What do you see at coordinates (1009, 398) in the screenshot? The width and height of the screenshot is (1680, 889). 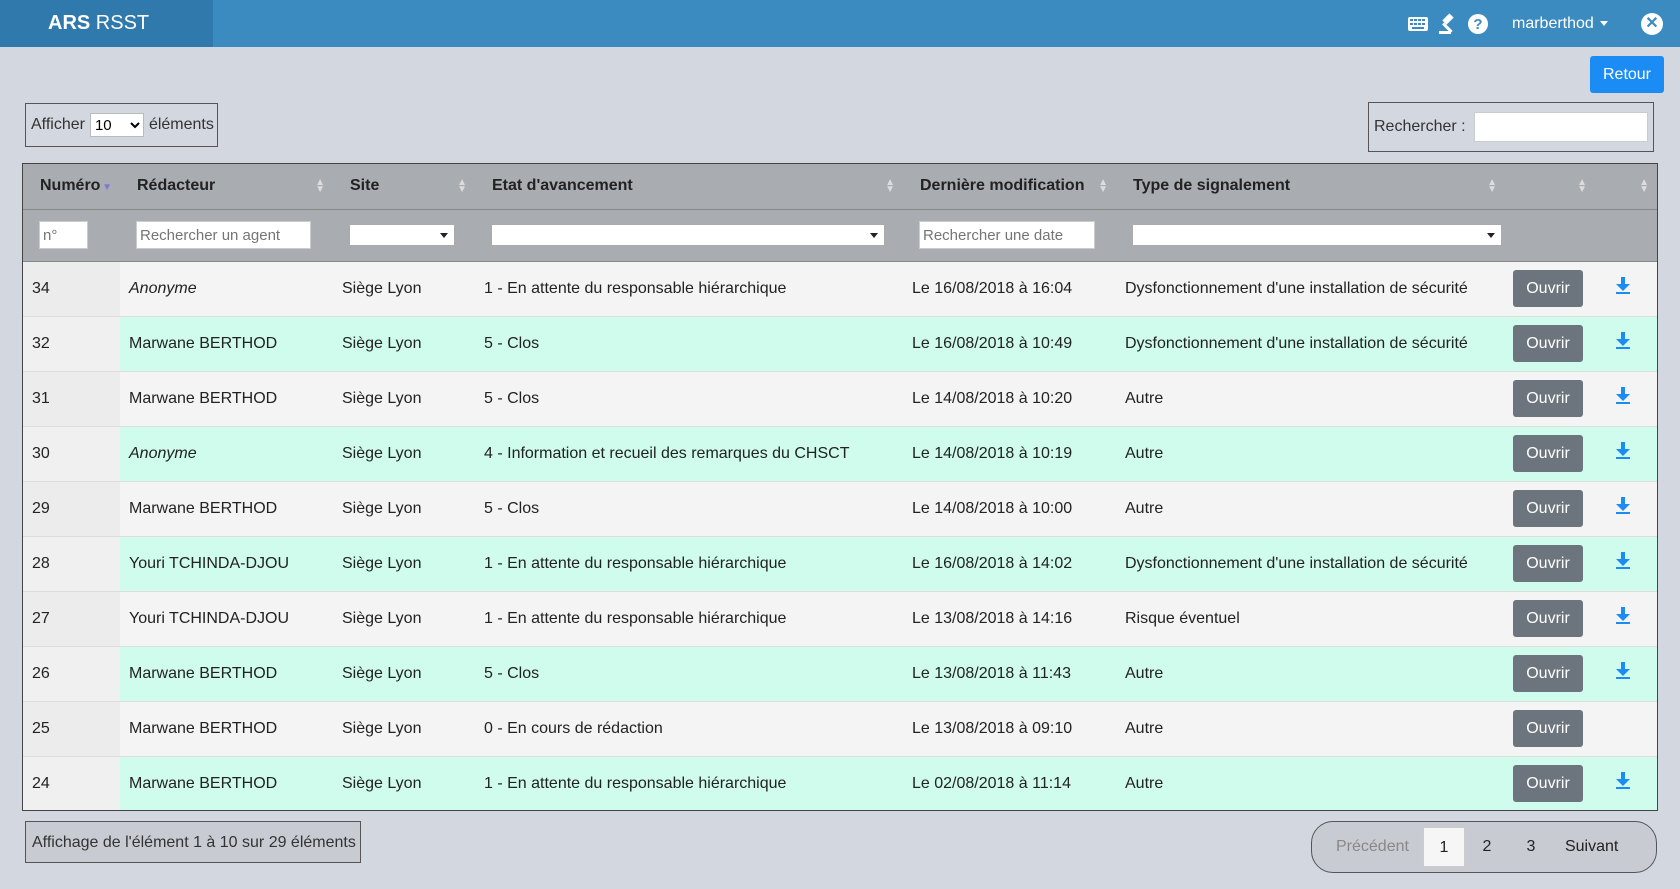 I see `cell-modification: Le 14/08/2018 à 10:20` at bounding box center [1009, 398].